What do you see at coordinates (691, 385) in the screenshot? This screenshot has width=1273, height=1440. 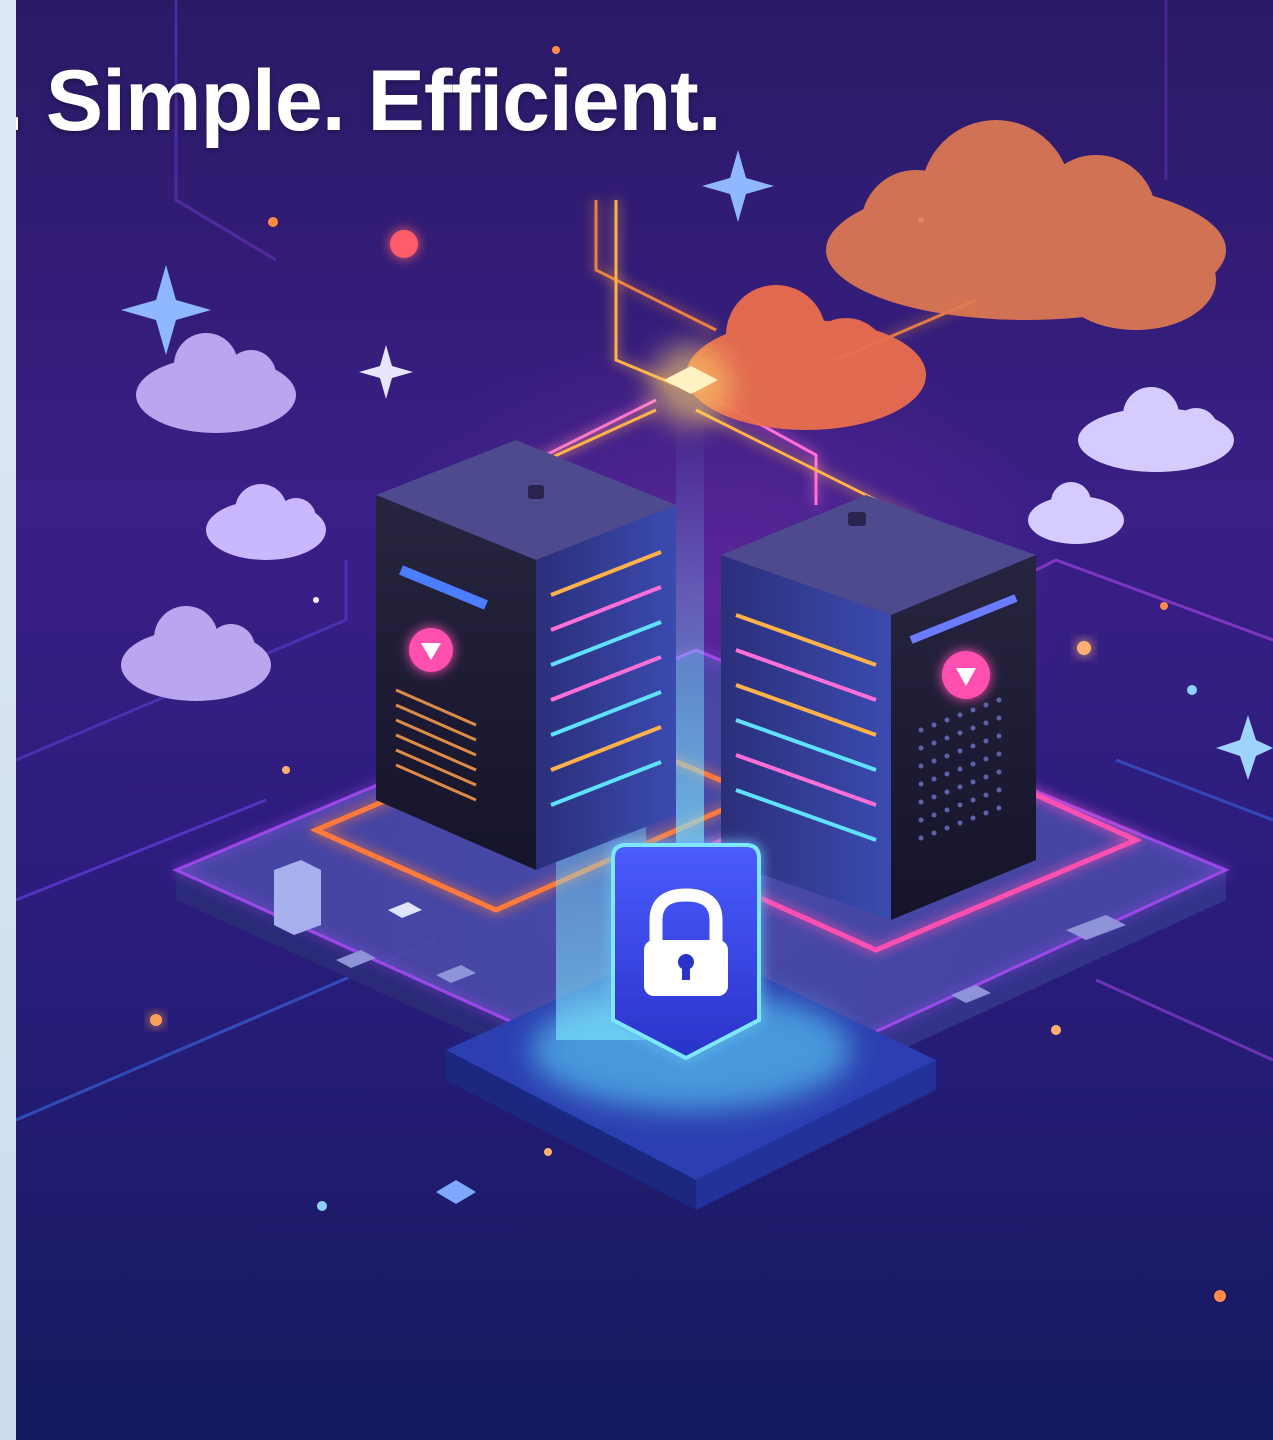 I see `chip-node` at bounding box center [691, 385].